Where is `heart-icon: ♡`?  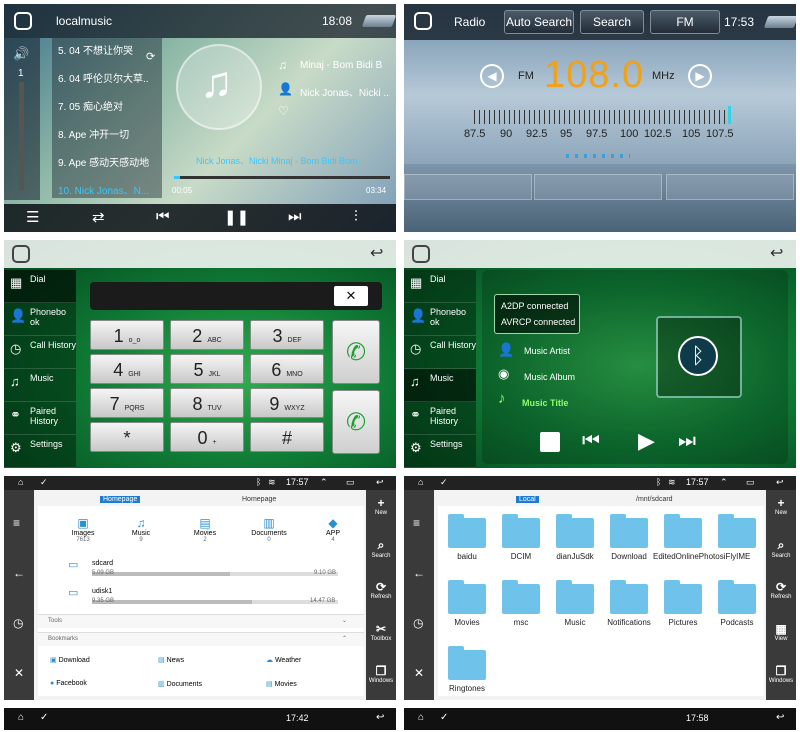
heart-icon: ♡ is located at coordinates (283, 111).